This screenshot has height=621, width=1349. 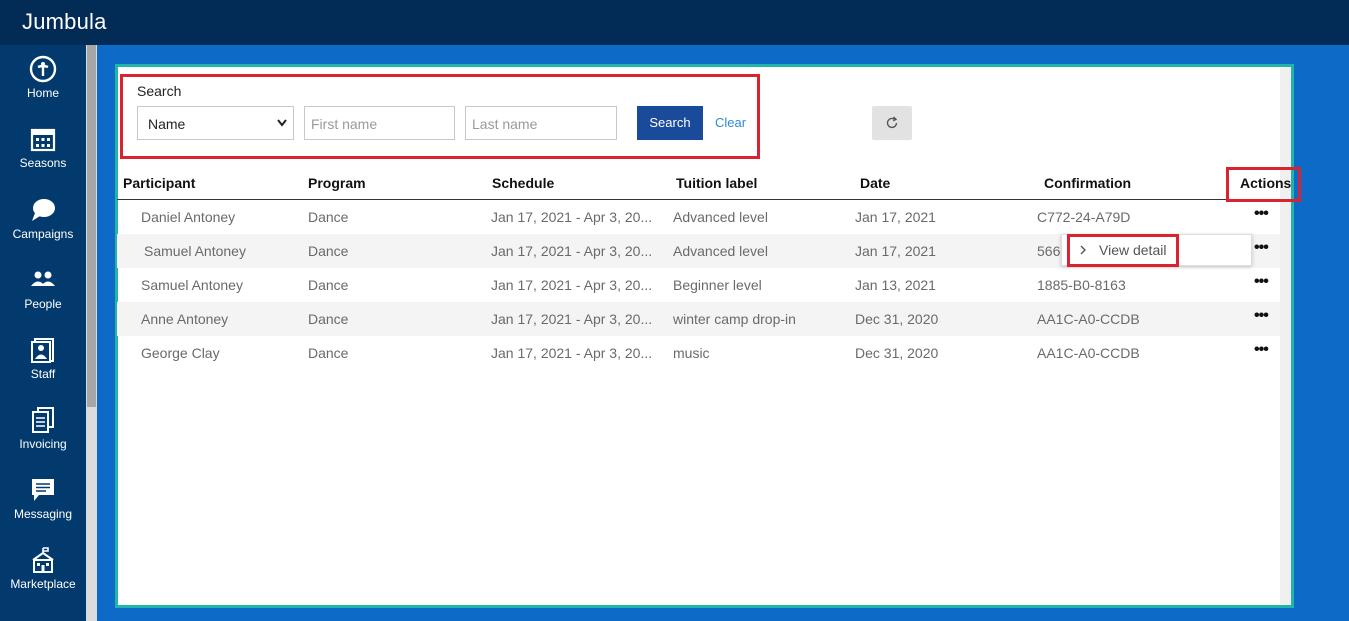 What do you see at coordinates (1049, 251) in the screenshot?
I see `cell-confirmation: 566` at bounding box center [1049, 251].